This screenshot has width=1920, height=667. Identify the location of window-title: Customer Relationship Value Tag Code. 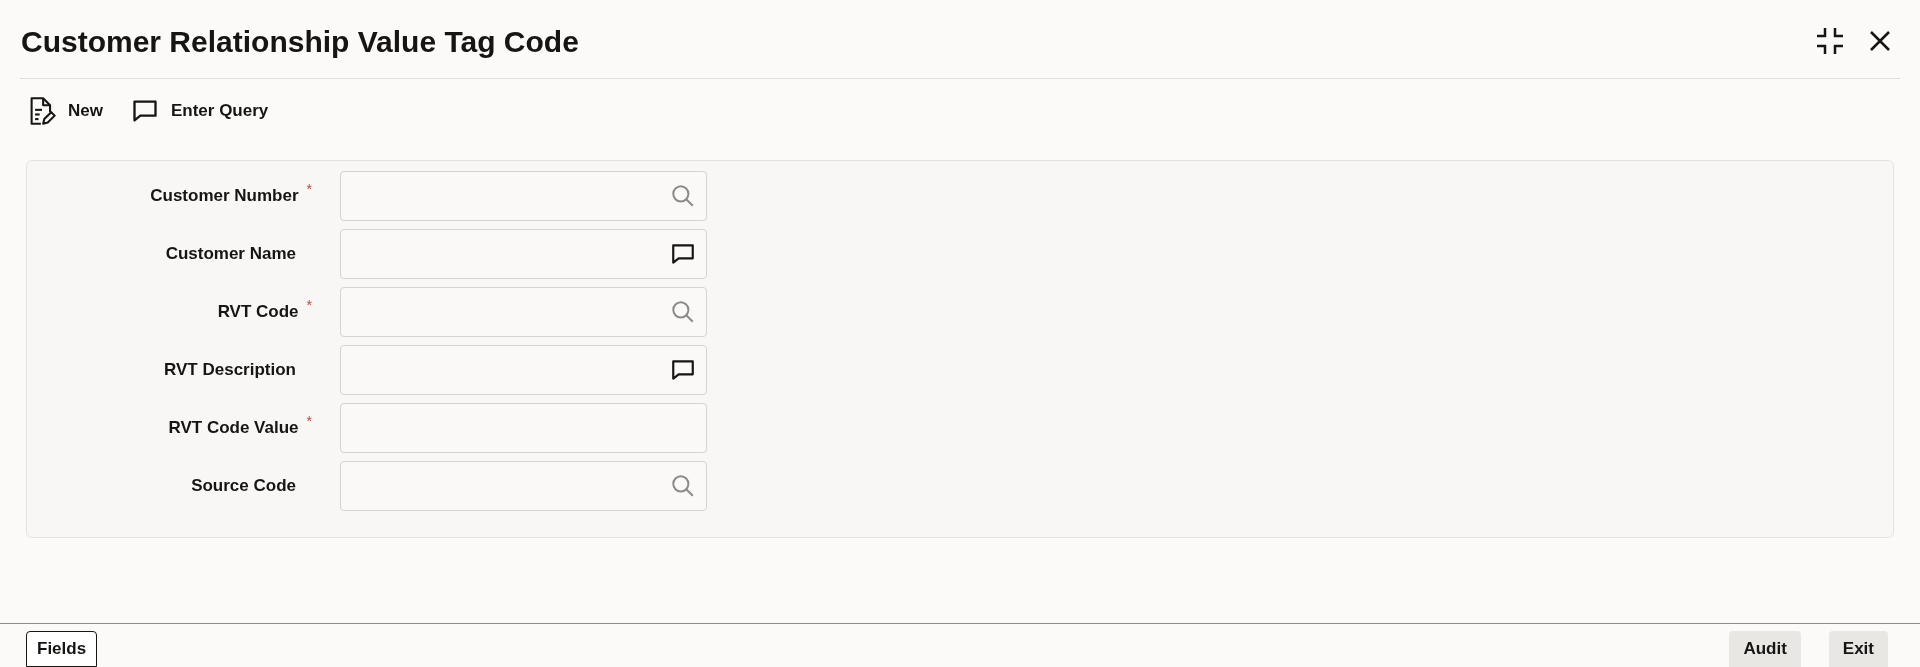
(300, 41).